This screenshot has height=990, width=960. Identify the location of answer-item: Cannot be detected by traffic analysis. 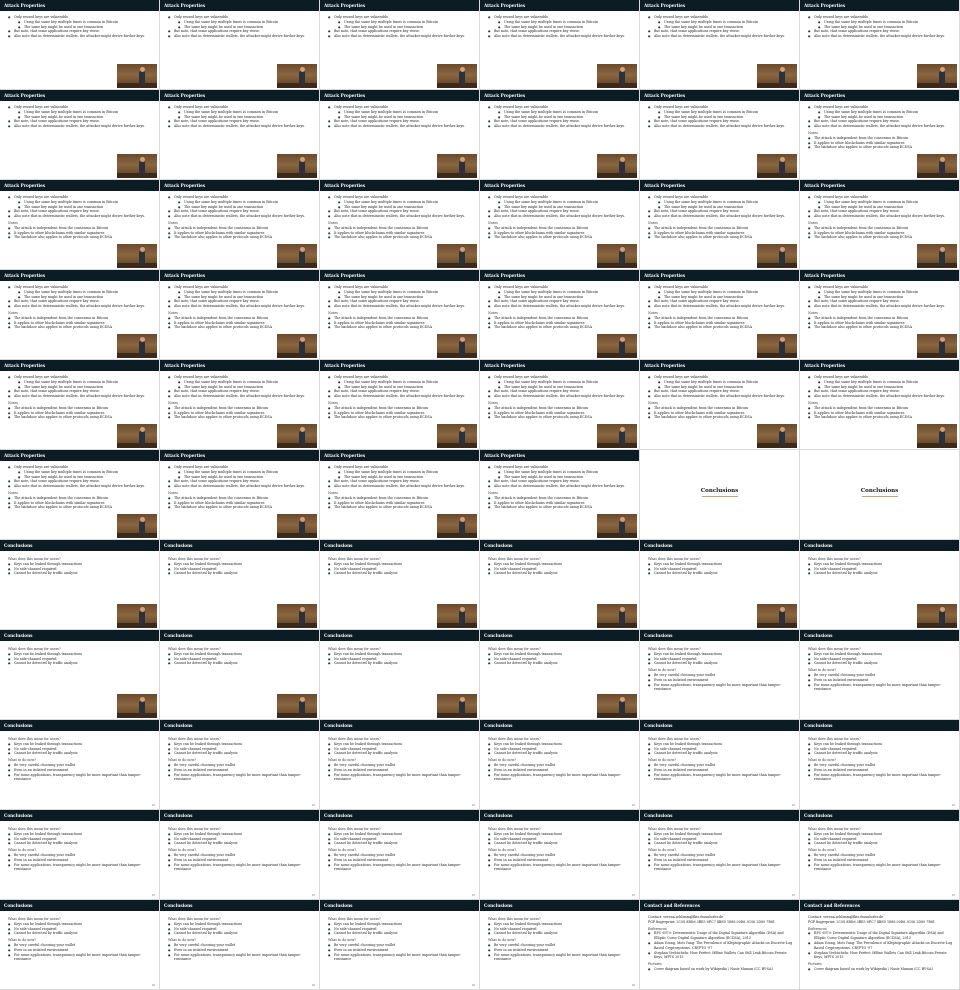
(560, 843).